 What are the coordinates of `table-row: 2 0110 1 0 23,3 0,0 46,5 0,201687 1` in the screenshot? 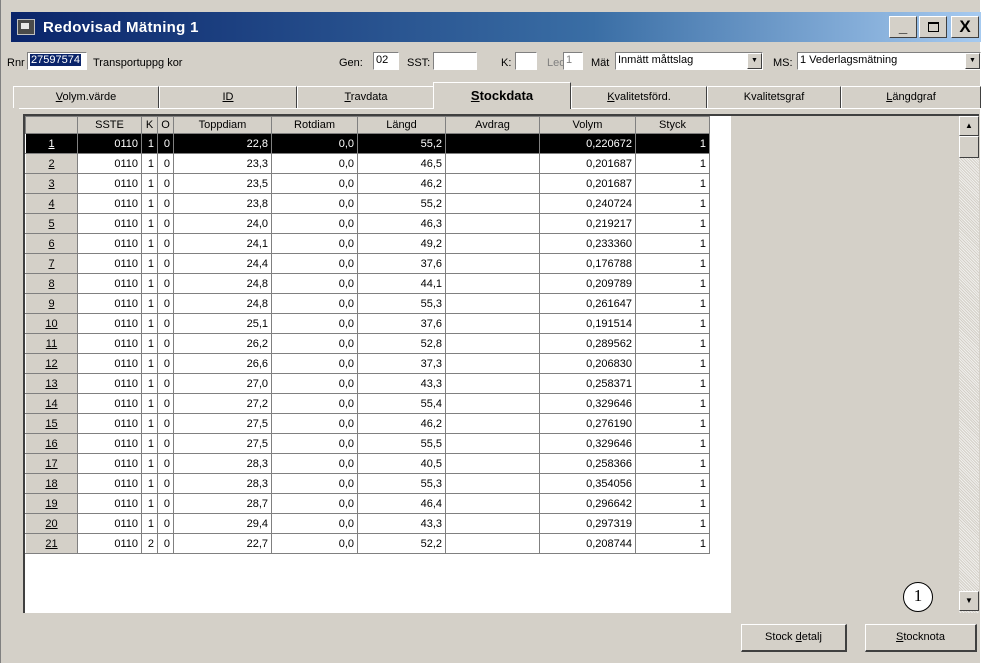 It's located at (367, 163).